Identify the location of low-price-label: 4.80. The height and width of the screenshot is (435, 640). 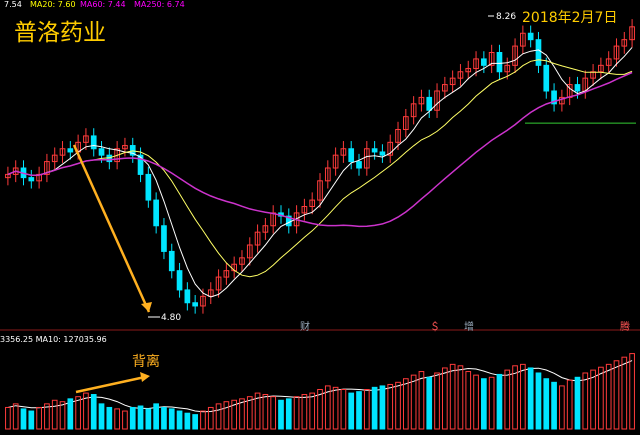
(171, 318).